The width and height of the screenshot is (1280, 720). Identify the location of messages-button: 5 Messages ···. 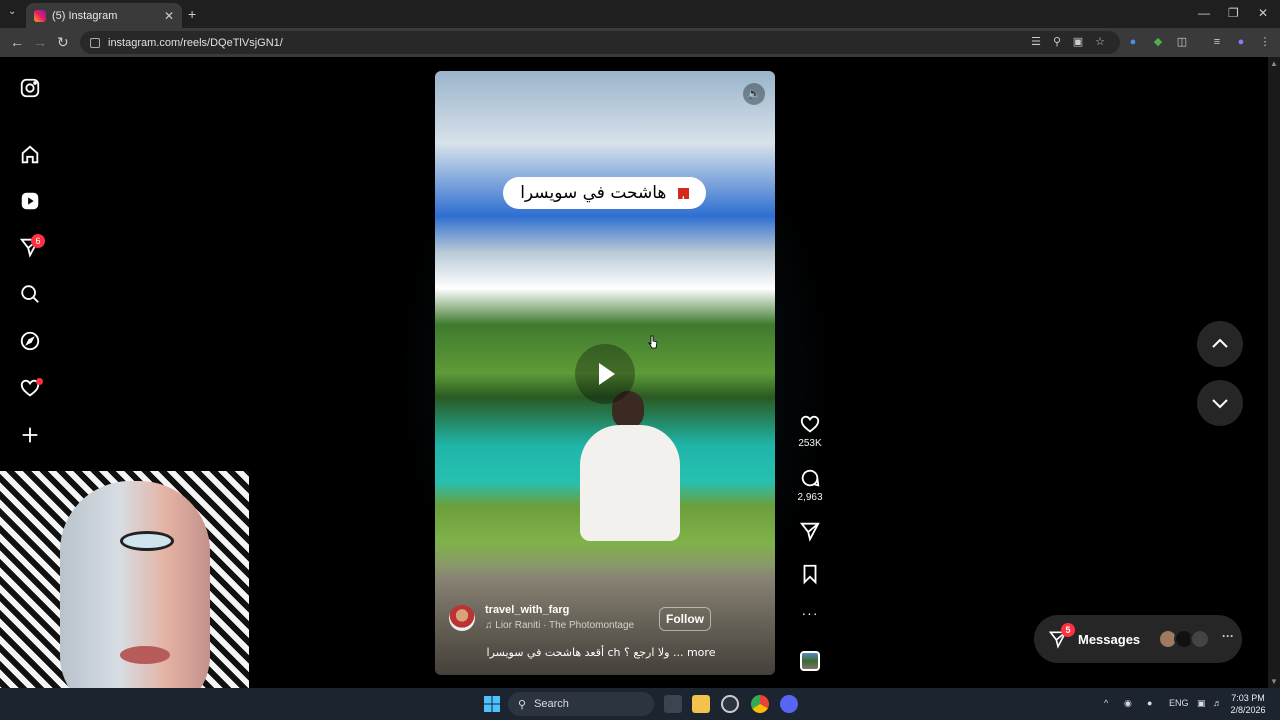
(1138, 639).